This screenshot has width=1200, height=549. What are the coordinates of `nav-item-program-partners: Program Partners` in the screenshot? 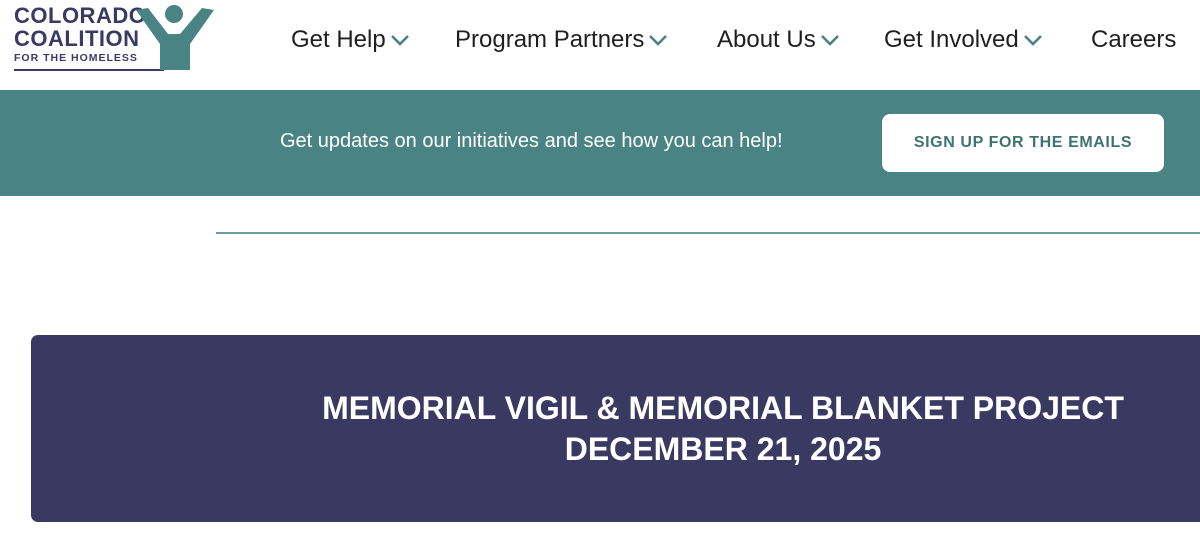 It's located at (561, 40).